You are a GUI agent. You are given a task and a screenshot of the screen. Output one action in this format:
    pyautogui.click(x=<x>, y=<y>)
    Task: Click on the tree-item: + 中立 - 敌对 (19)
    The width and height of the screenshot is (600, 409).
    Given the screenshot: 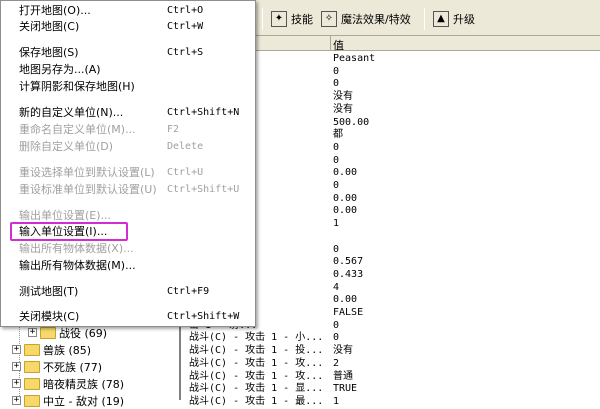 What is the action you would take?
    pyautogui.click(x=68, y=400)
    